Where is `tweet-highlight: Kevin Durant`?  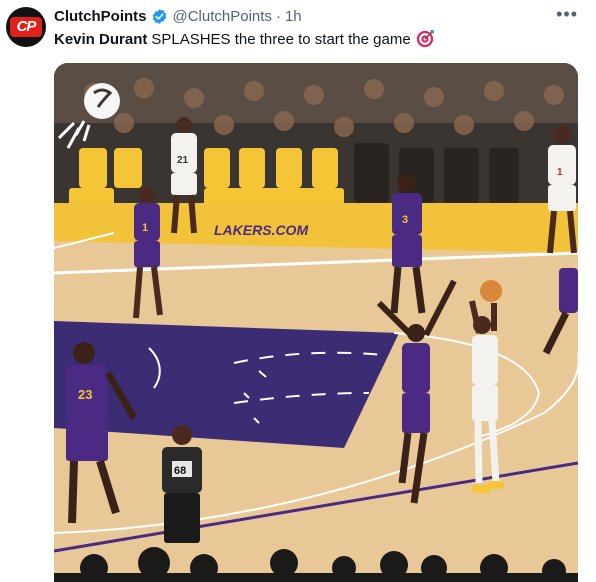 tweet-highlight: Kevin Durant is located at coordinates (101, 39).